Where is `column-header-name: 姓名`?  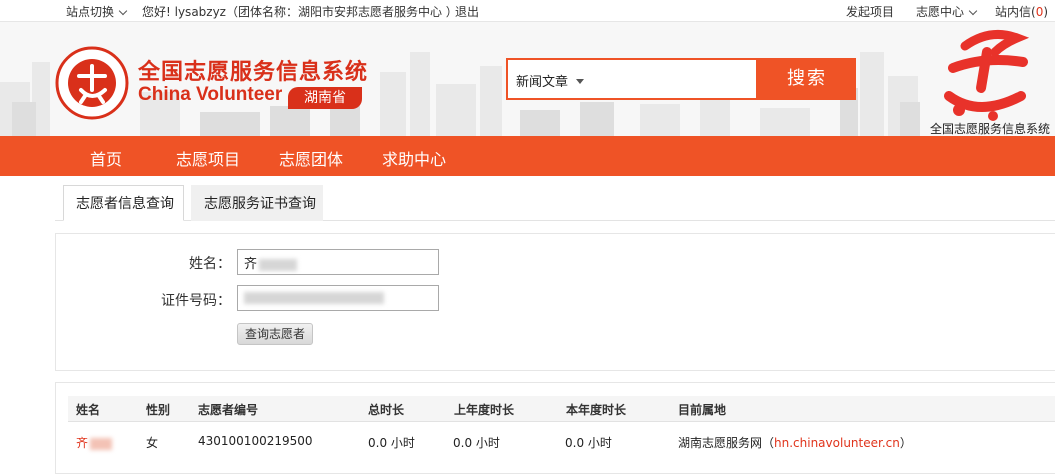
column-header-name: 姓名 is located at coordinates (88, 410).